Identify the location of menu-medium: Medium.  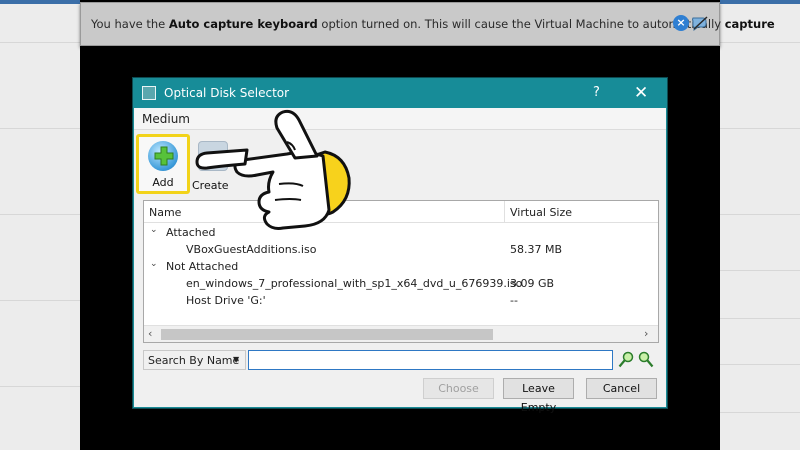
(166, 119).